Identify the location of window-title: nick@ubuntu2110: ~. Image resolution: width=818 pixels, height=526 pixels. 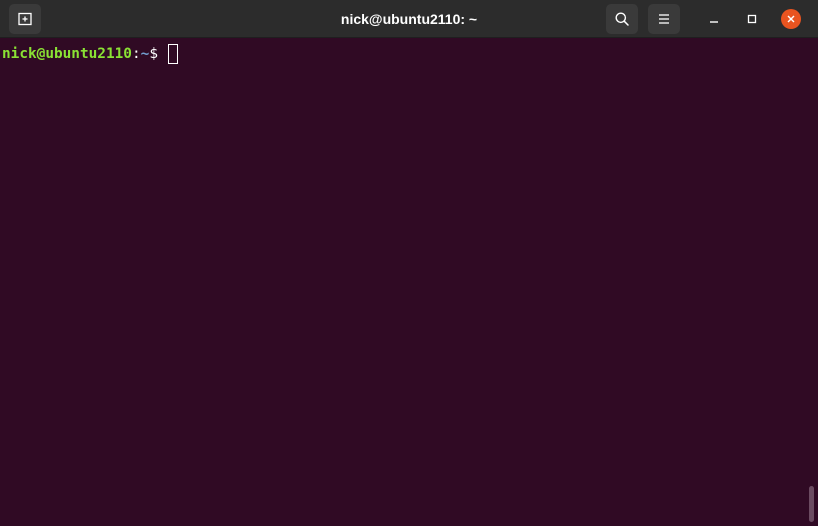
(409, 19).